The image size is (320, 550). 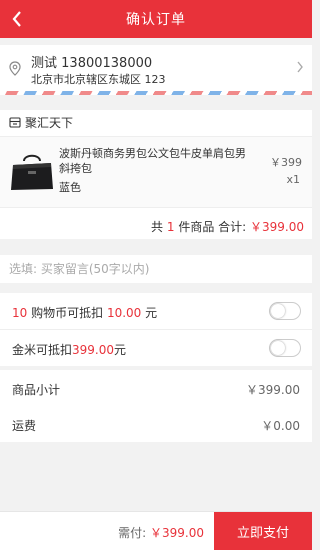 What do you see at coordinates (263, 531) in the screenshot?
I see `pay-now-button: 立即支付` at bounding box center [263, 531].